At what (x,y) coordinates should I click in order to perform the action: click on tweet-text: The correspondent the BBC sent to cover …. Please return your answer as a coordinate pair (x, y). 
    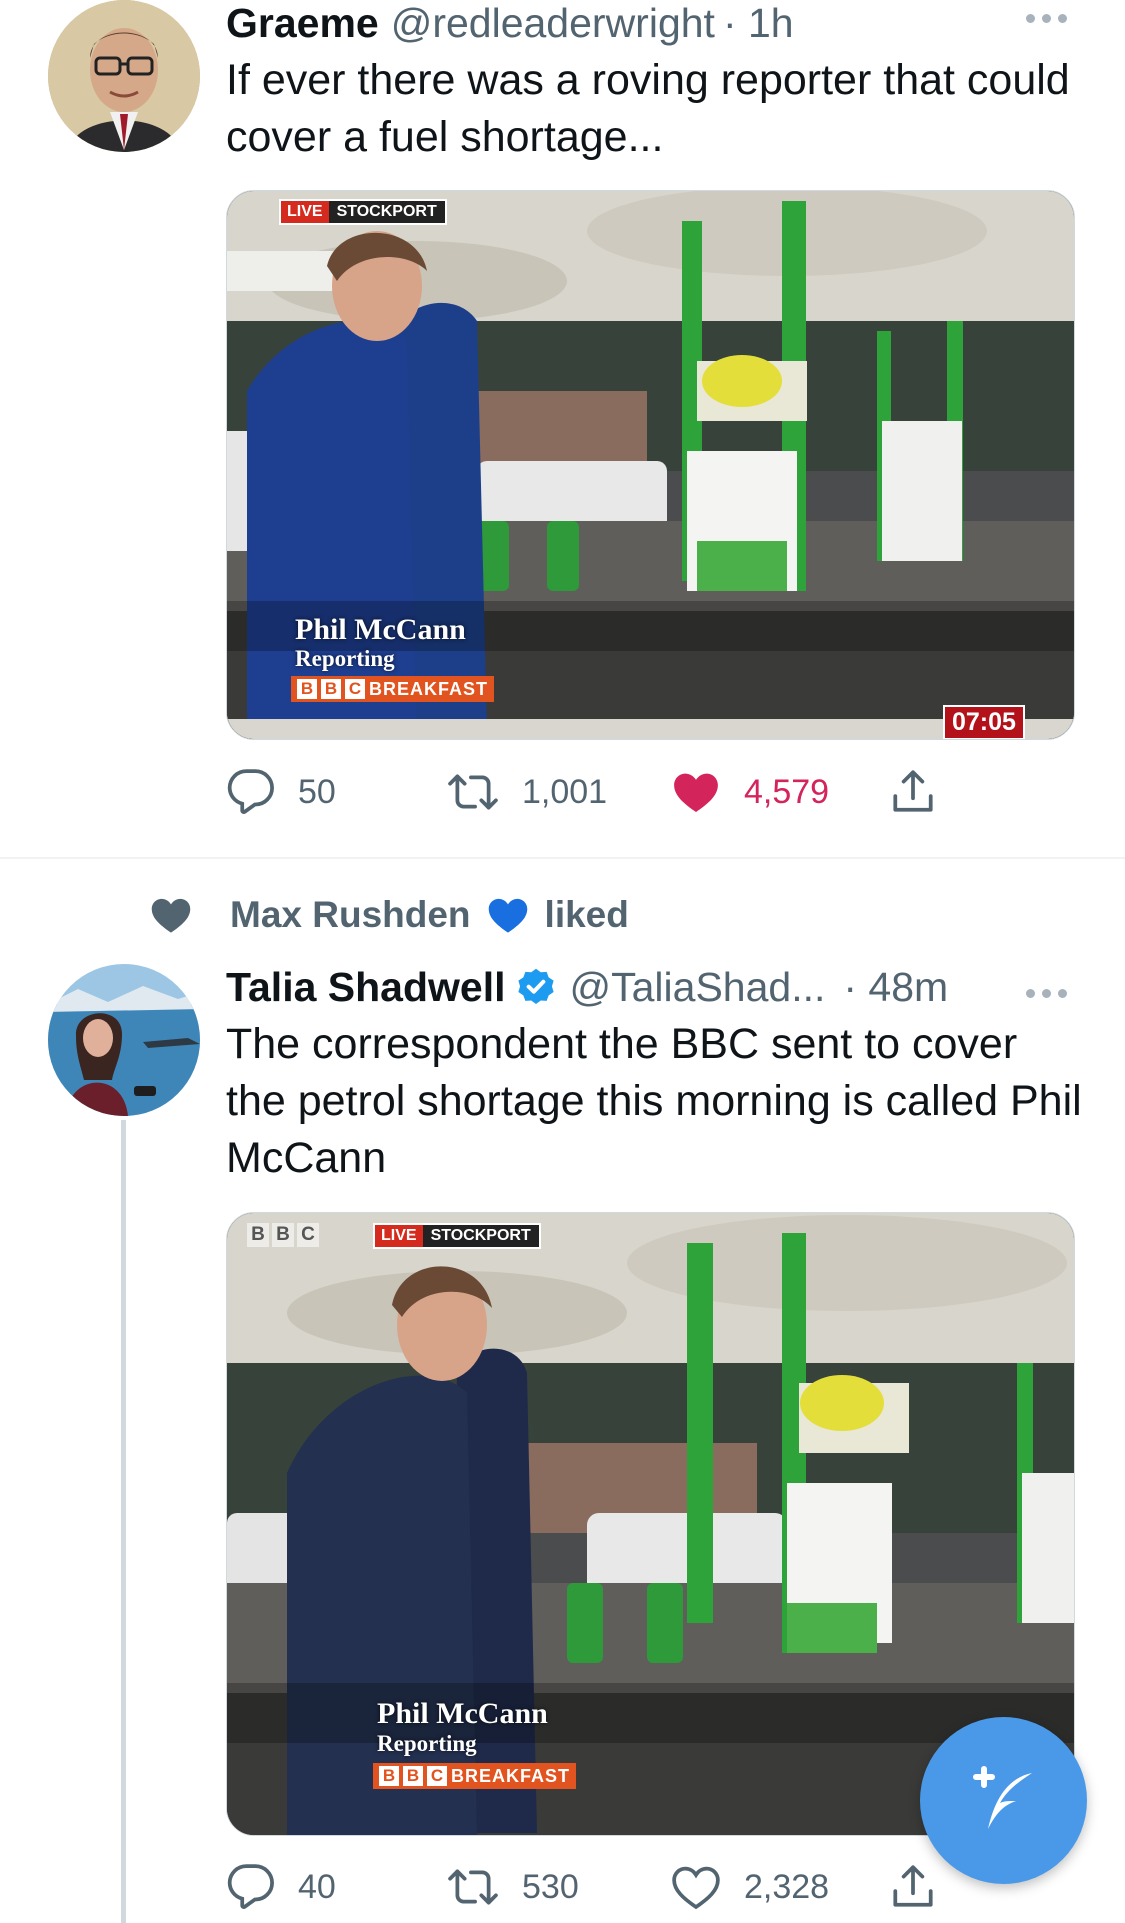
    Looking at the image, I should click on (654, 1101).